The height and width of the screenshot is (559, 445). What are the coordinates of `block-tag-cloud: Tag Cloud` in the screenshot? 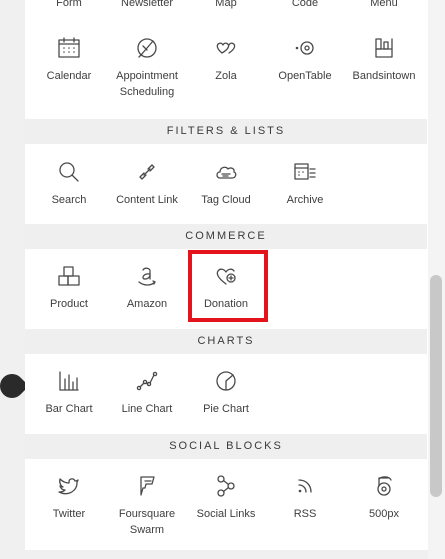 It's located at (226, 184).